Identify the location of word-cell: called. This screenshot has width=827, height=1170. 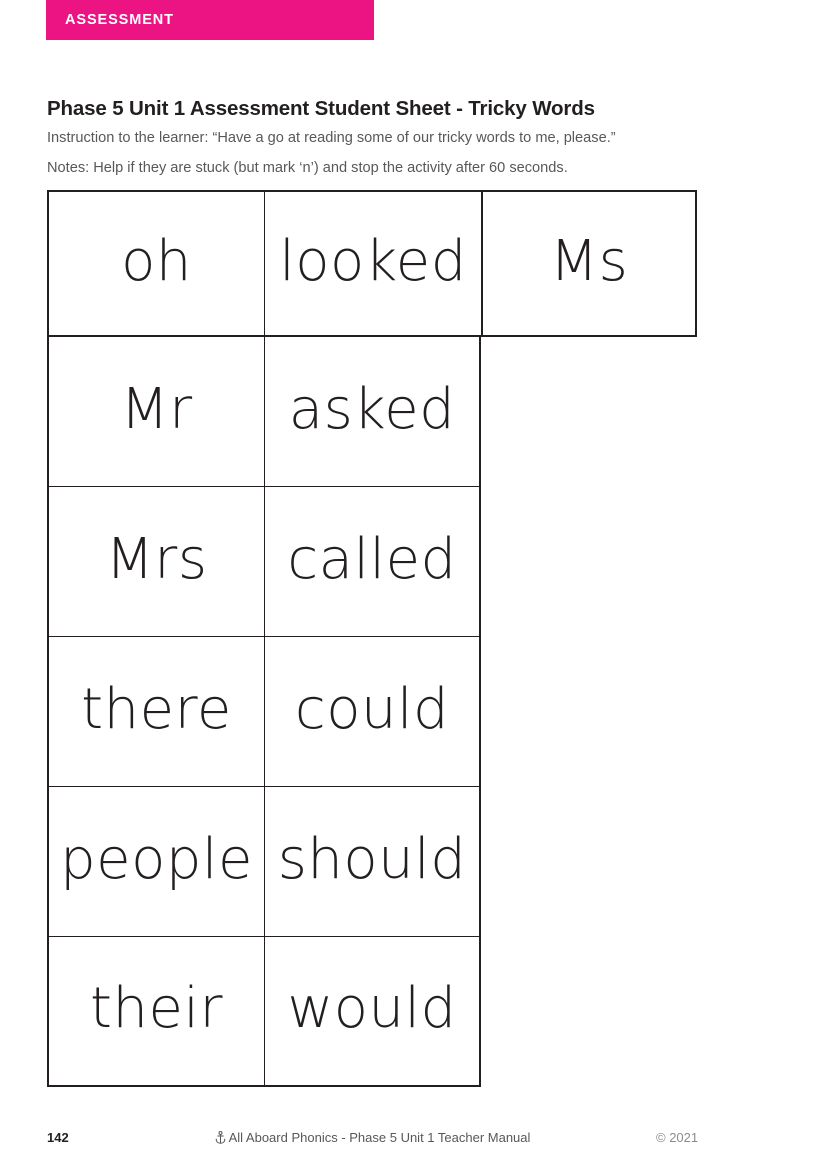
(372, 562).